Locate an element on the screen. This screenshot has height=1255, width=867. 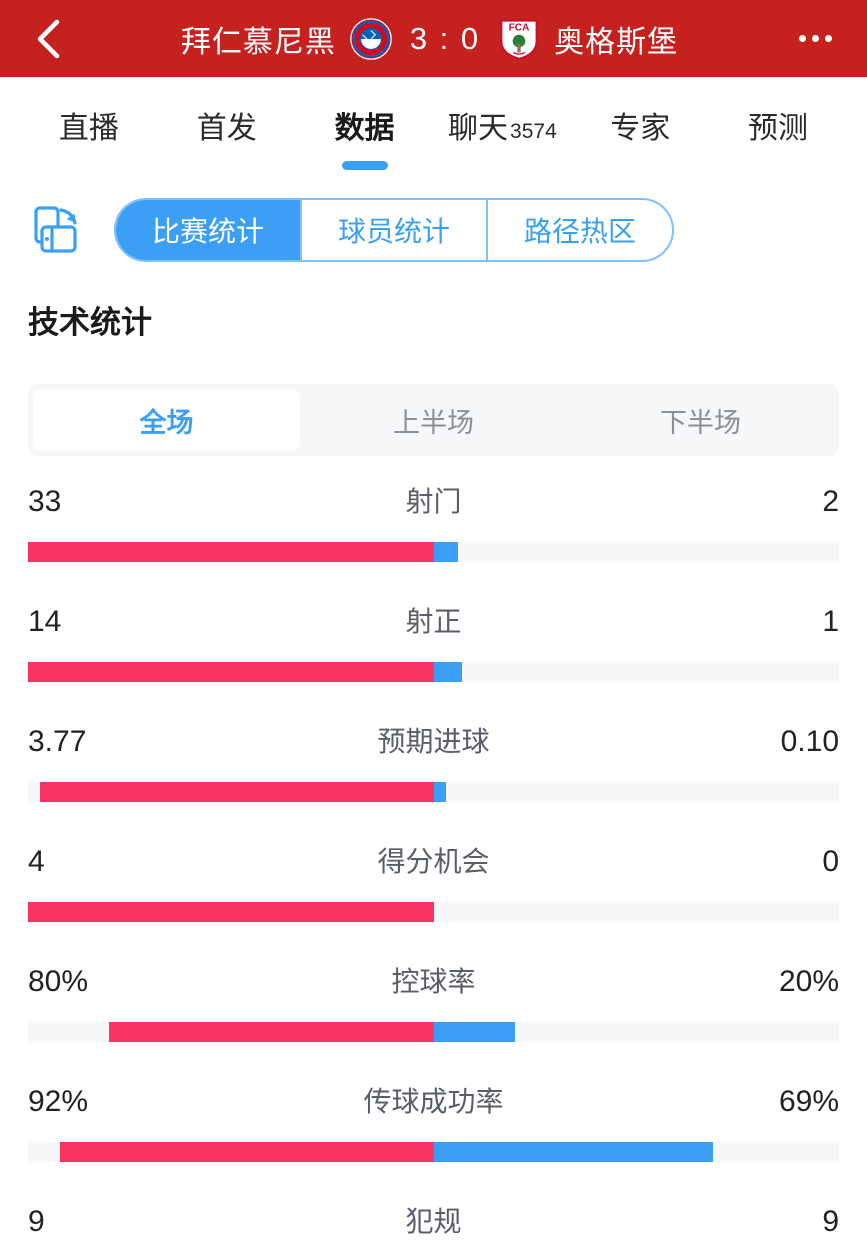
app-header: 拜仁慕尼黑 3 : 0 FCA 奥格斯堡 is located at coordinates (433, 38).